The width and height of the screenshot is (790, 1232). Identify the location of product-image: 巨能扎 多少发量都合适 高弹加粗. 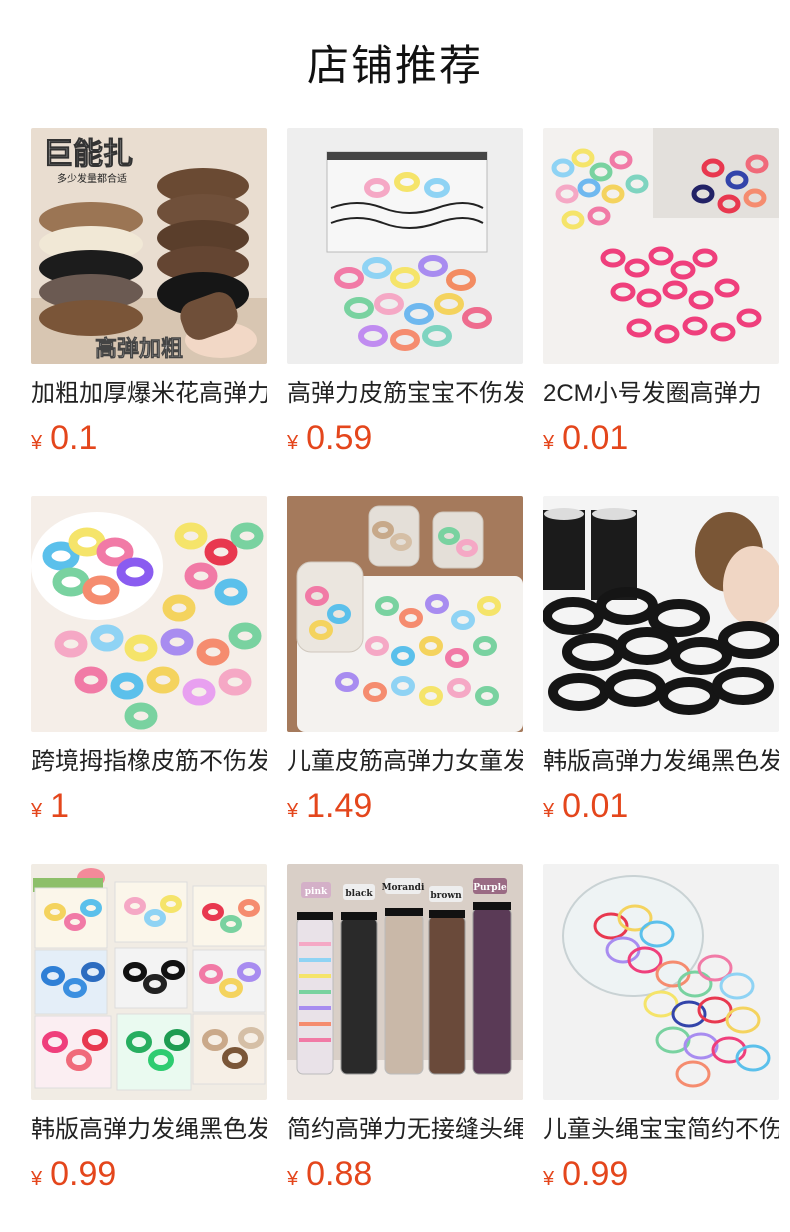
(149, 246).